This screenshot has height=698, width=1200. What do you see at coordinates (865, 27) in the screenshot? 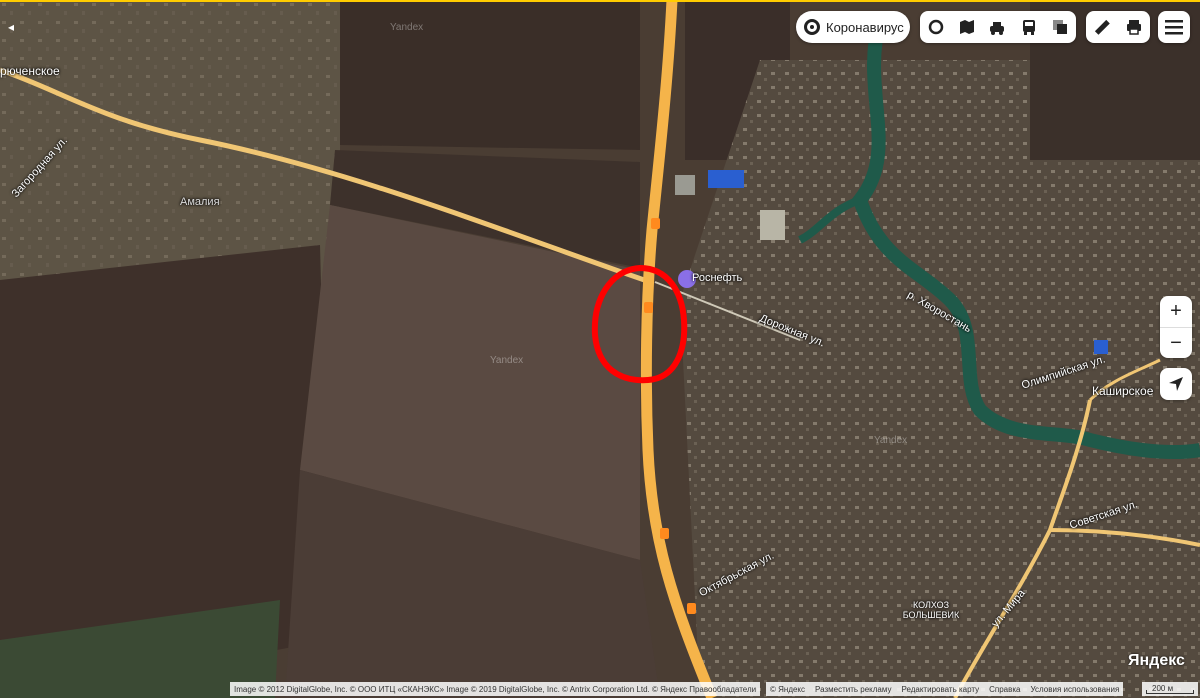
I see `coronavirus-label: Коронавирус` at bounding box center [865, 27].